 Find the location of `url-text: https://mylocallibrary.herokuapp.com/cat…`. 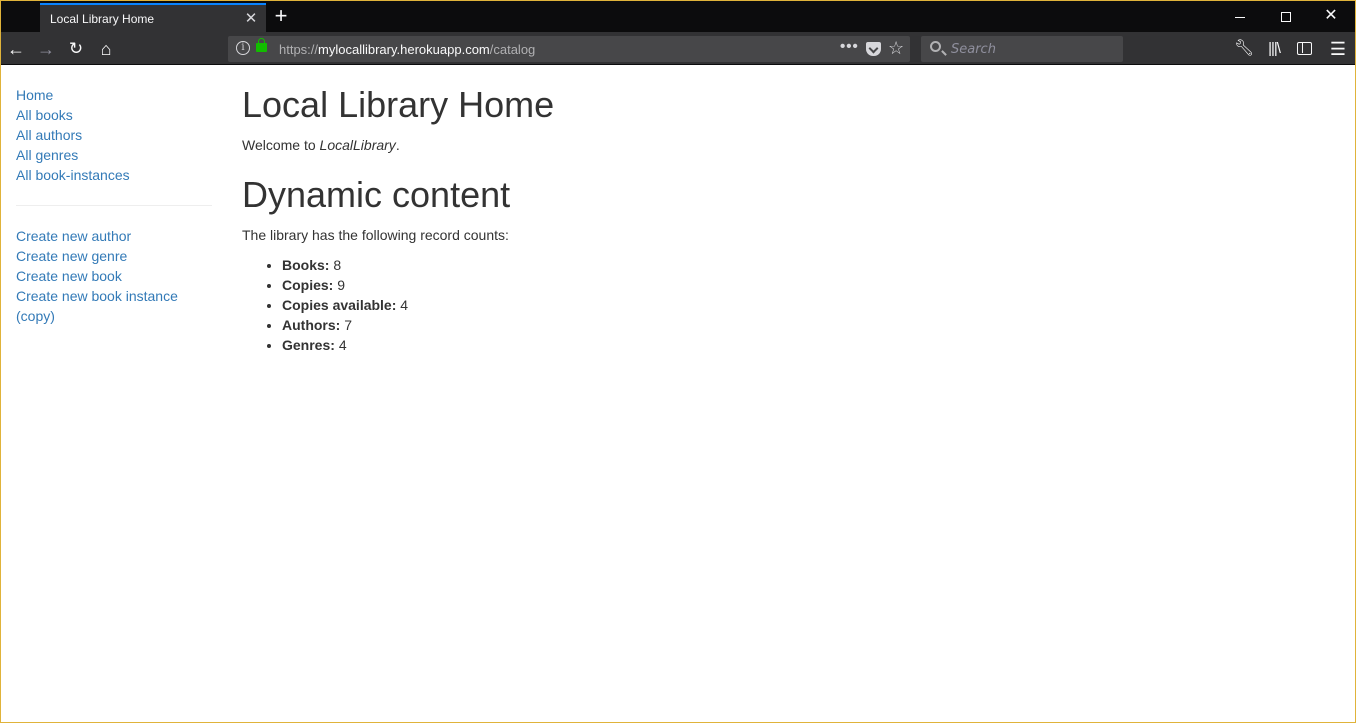

url-text: https://mylocallibrary.herokuapp.com/cat… is located at coordinates (407, 49).